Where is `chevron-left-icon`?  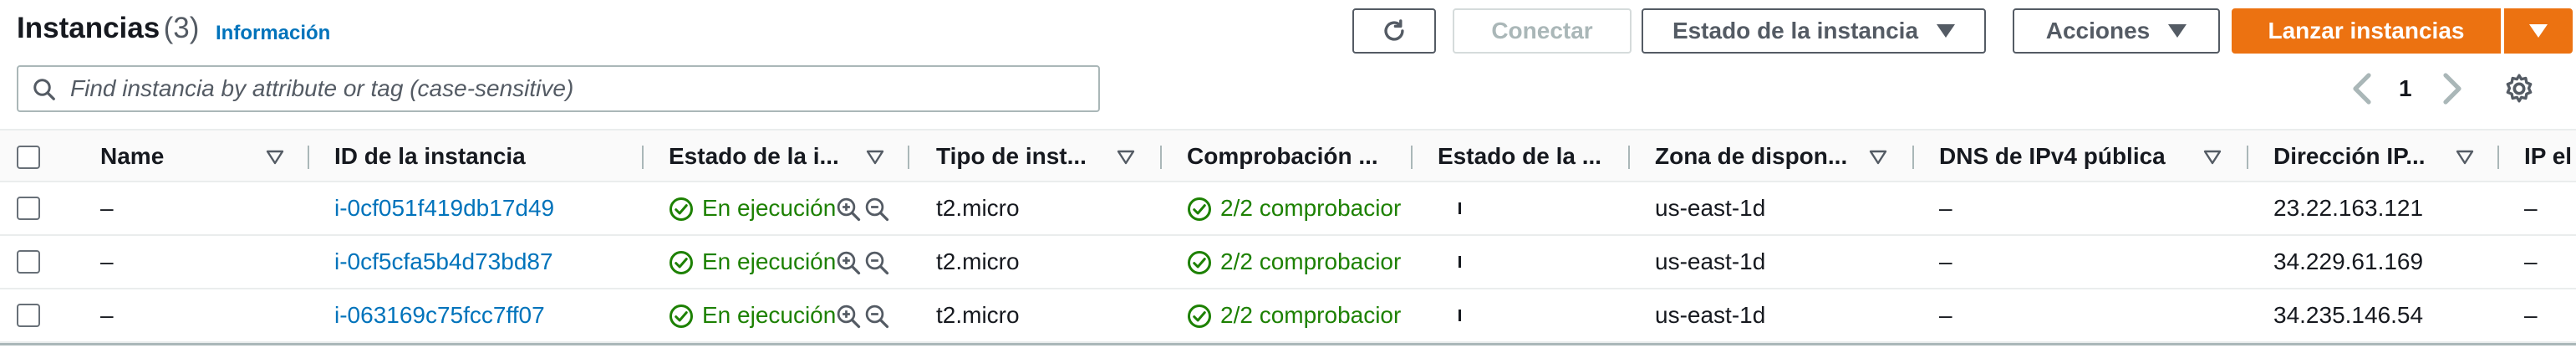 chevron-left-icon is located at coordinates (2361, 89).